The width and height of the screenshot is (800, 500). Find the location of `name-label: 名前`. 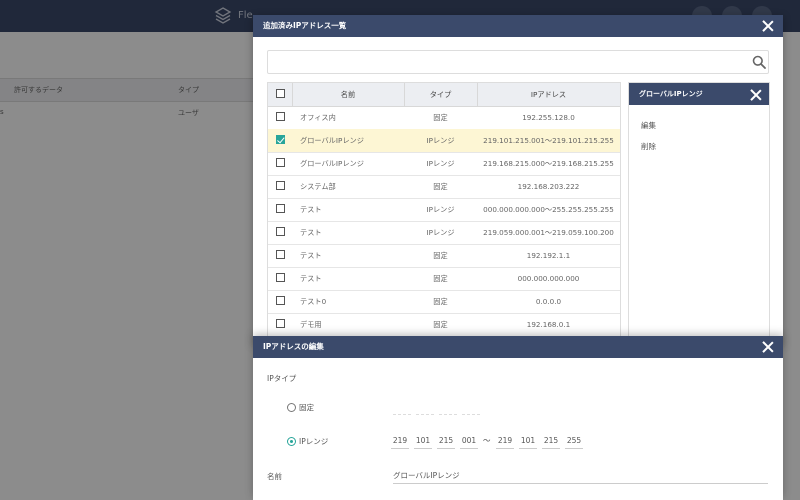

name-label: 名前 is located at coordinates (274, 476).